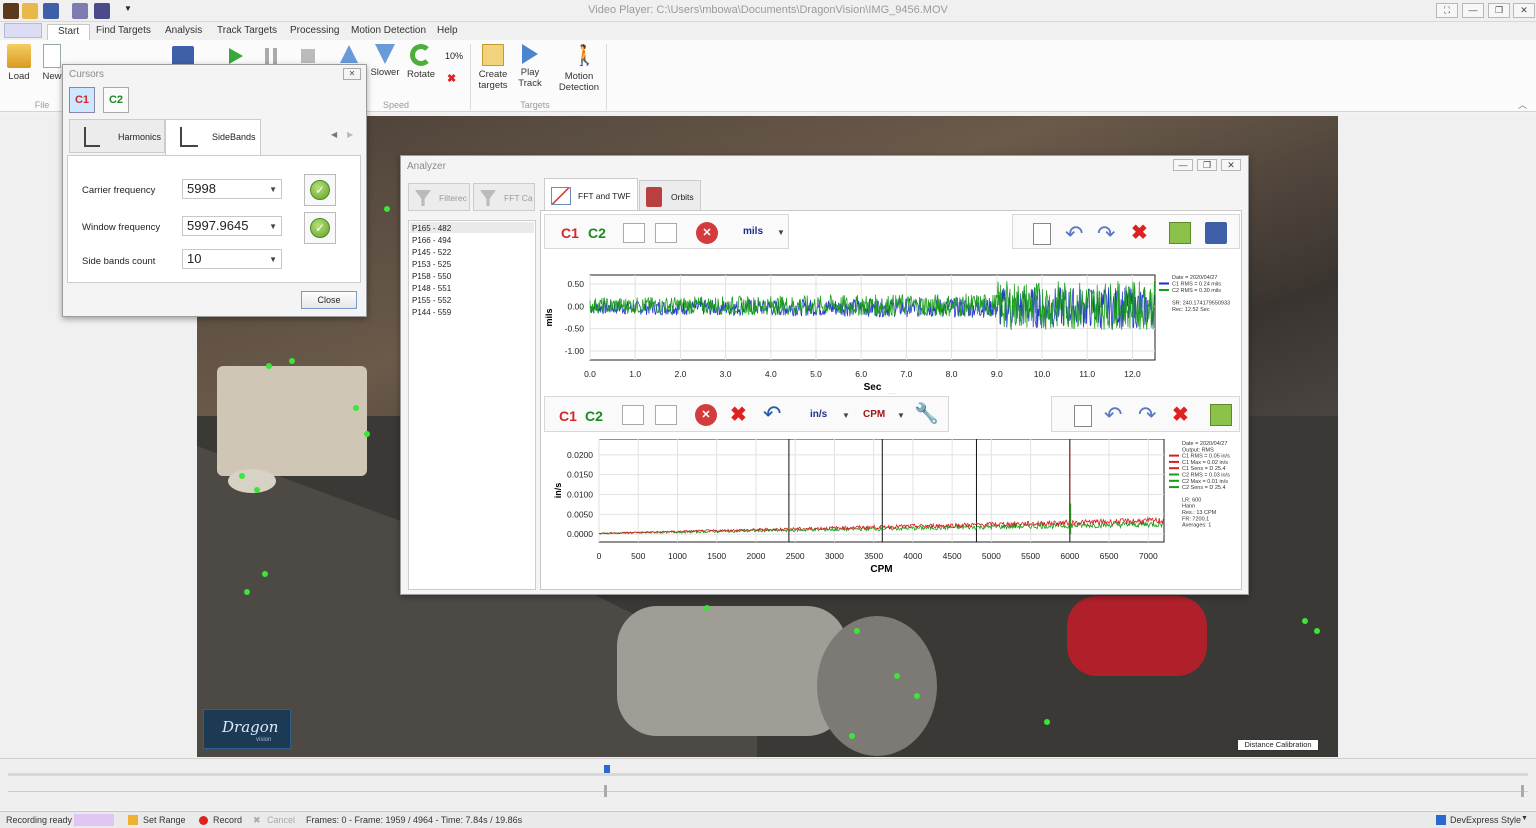 This screenshot has height=828, width=1536. Describe the element at coordinates (281, 820) in the screenshot. I see `cancel-button: Cancel` at that location.